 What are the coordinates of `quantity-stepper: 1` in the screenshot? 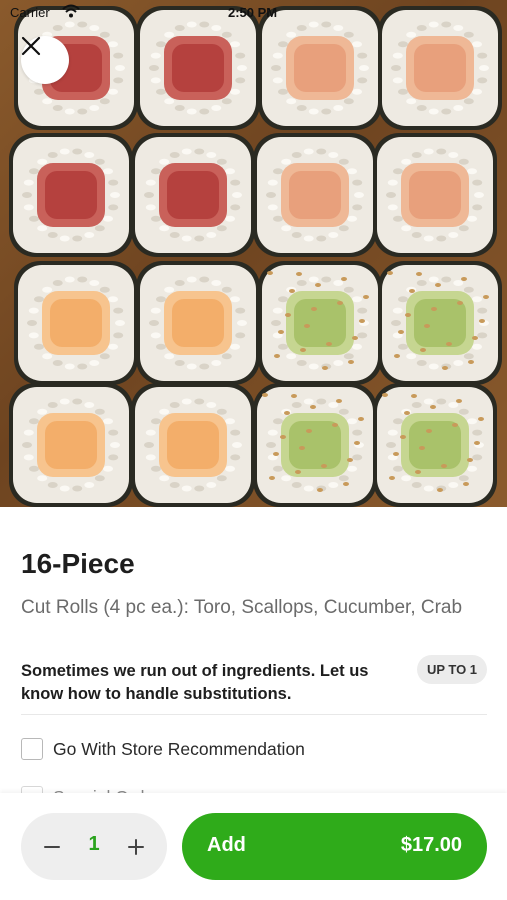 It's located at (94, 846).